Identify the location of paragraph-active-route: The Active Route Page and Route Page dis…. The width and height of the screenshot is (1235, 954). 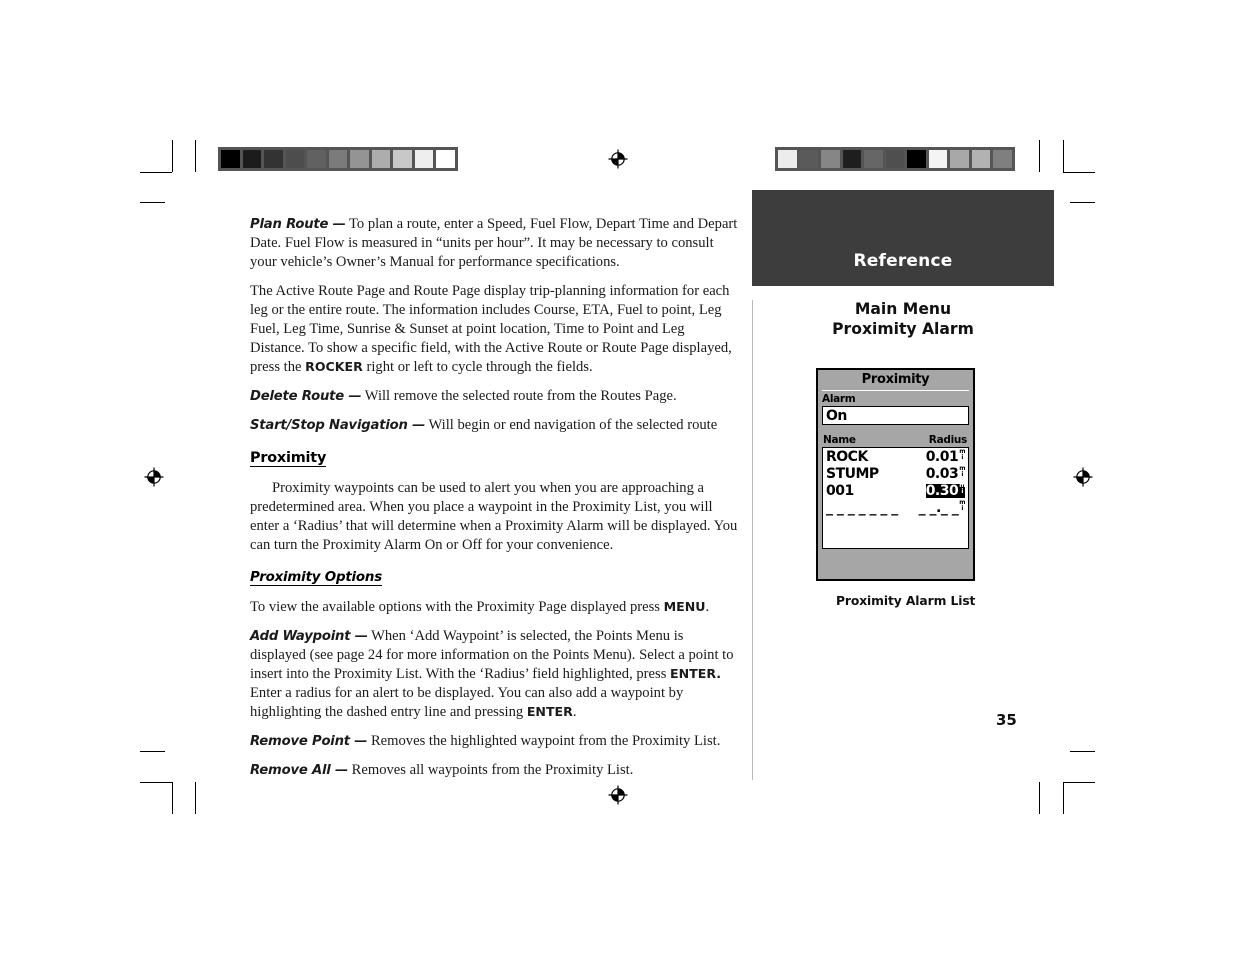
(496, 329).